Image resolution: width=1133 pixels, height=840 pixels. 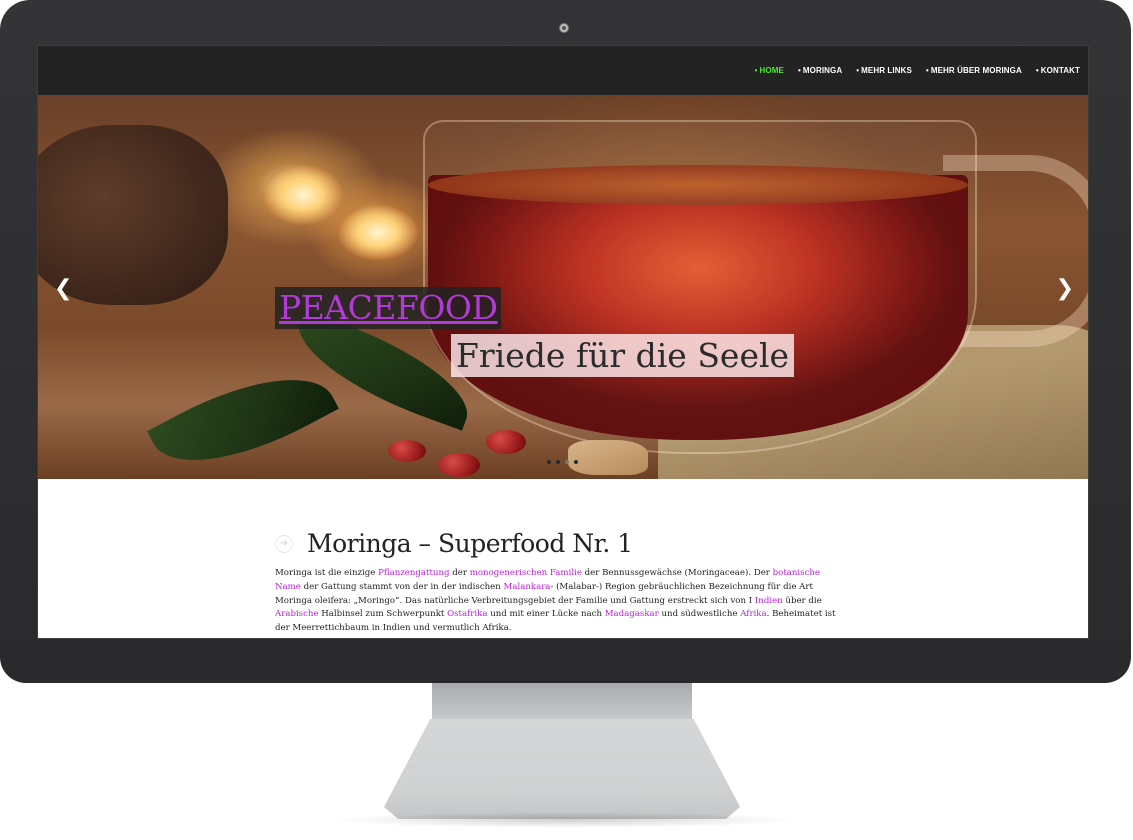 I want to click on nav-item-moringa: • MORINGA, so click(x=820, y=70).